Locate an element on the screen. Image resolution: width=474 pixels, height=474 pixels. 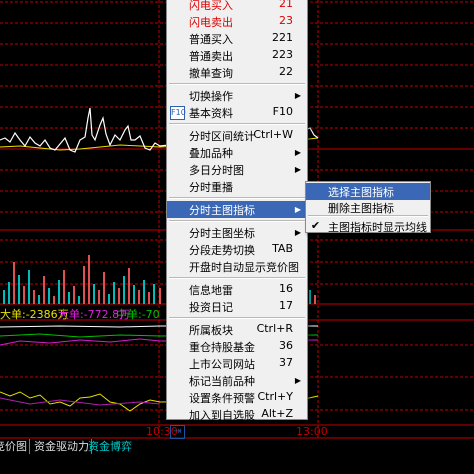
menu-item: ✔ 主图指标时显示均线 is located at coordinates (368, 226).